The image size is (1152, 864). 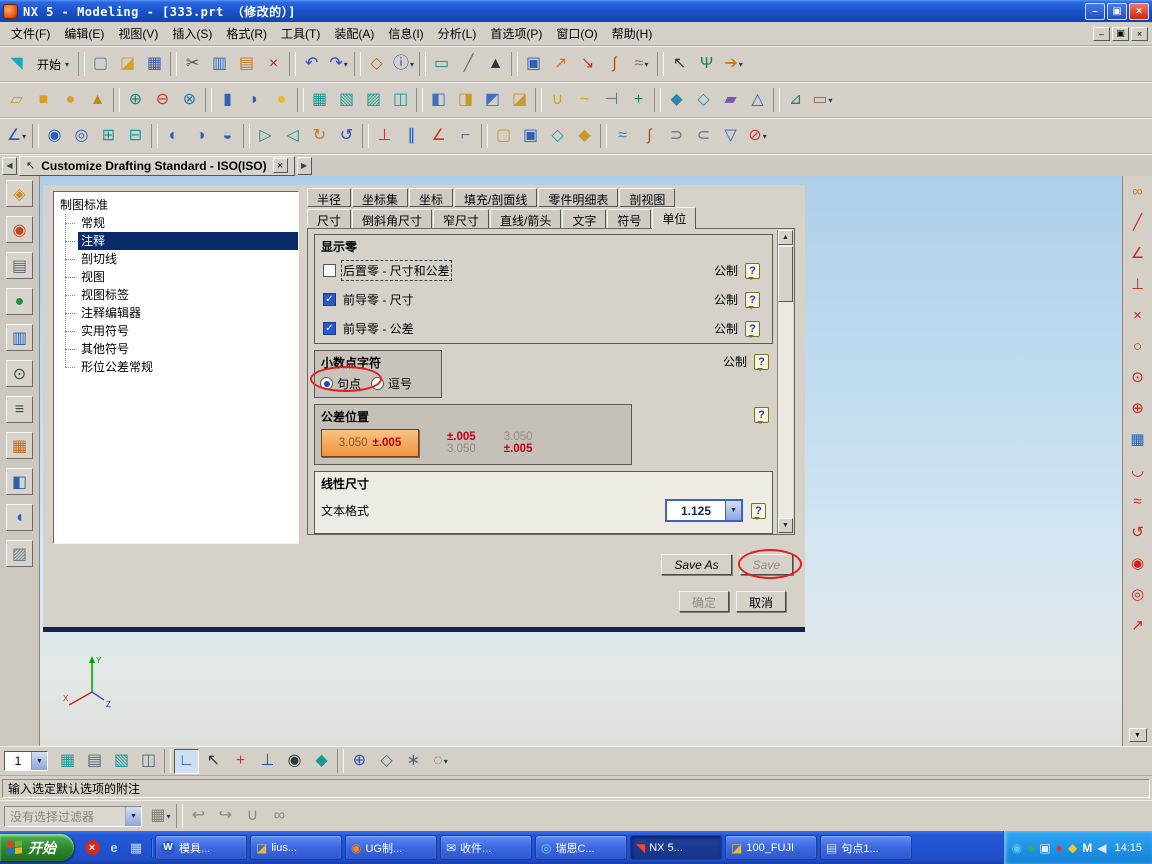 I want to click on tab-upper-1: 半径, so click(x=329, y=197).